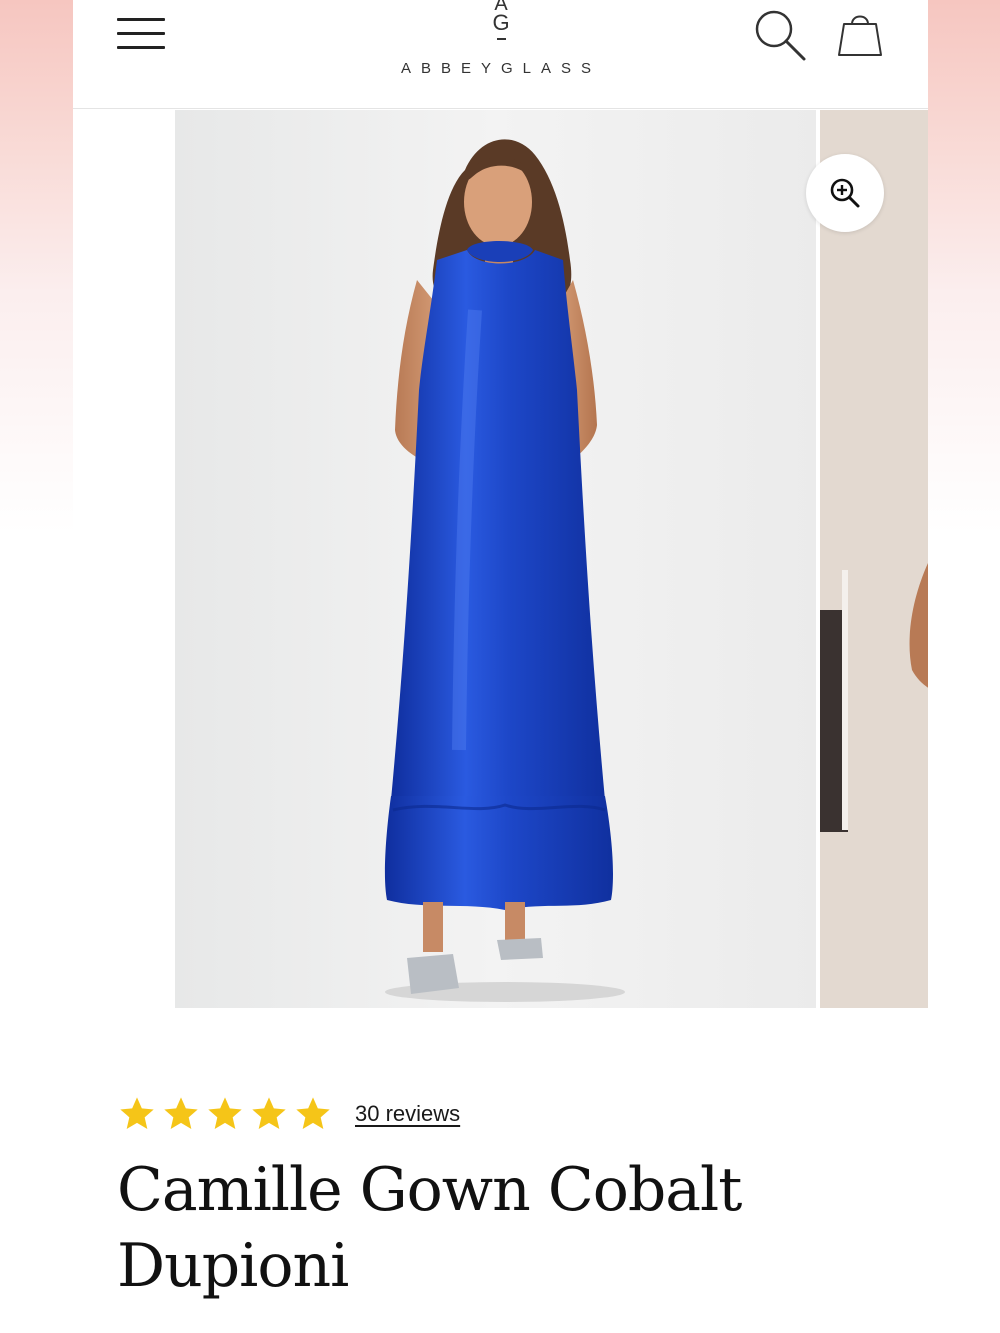  Describe the element at coordinates (781, 36) in the screenshot. I see `search-icon` at that location.